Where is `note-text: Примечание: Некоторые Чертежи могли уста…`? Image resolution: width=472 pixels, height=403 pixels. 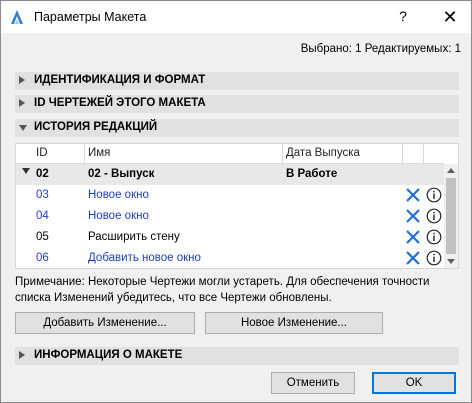
note-text: Примечание: Некоторые Чертежи могли уста… is located at coordinates (222, 290).